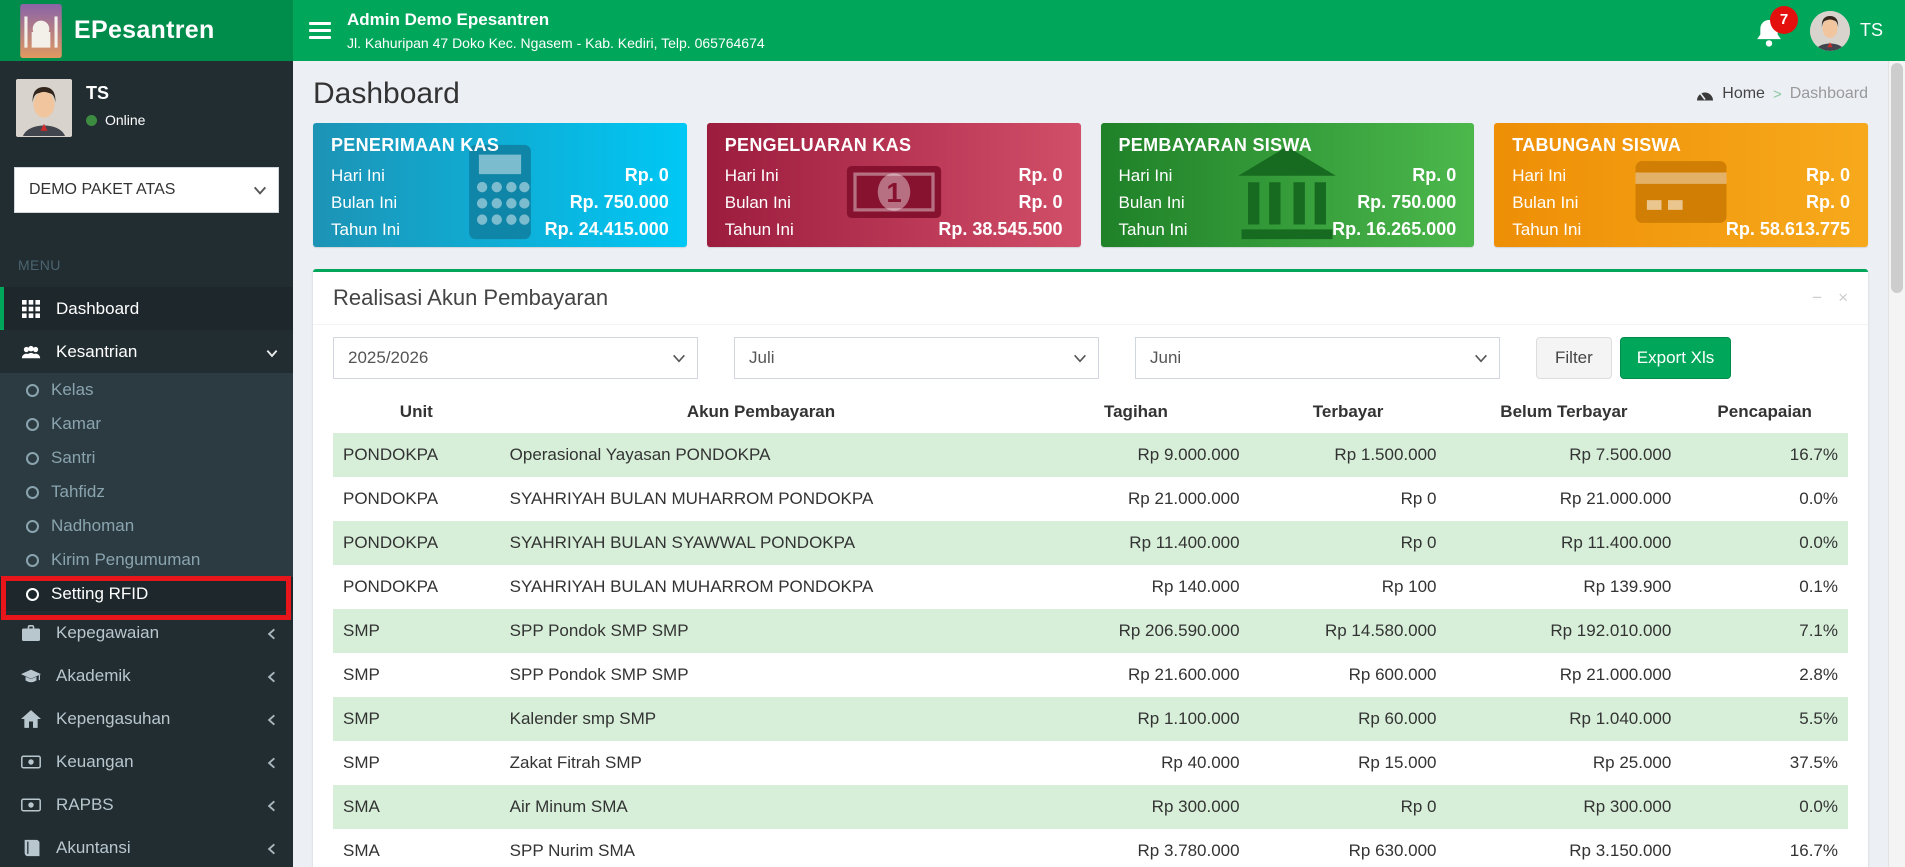  I want to click on table-cell: Kalender smp SMP, so click(761, 719).